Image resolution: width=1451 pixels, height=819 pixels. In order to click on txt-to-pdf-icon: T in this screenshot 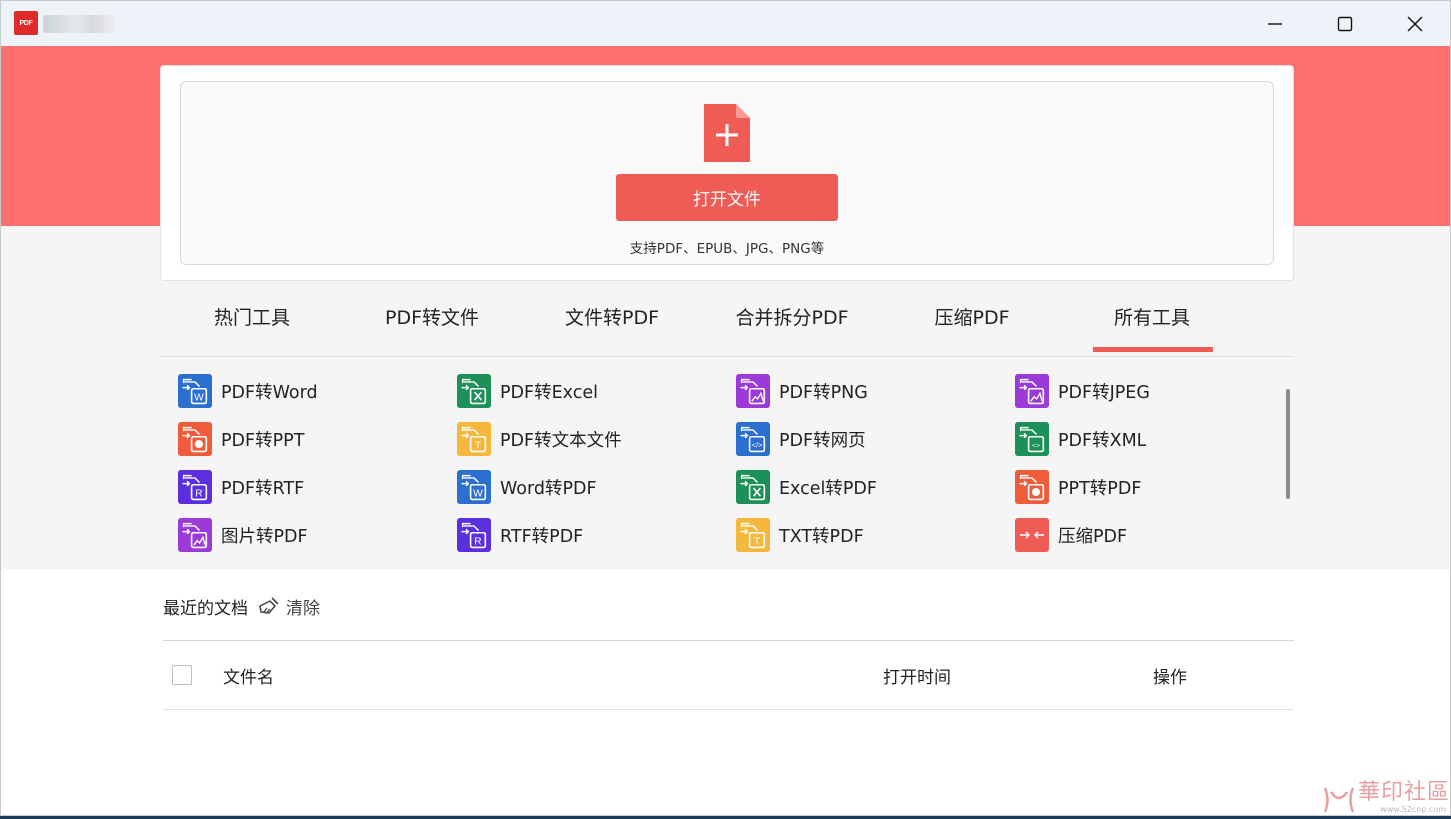, I will do `click(753, 535)`.